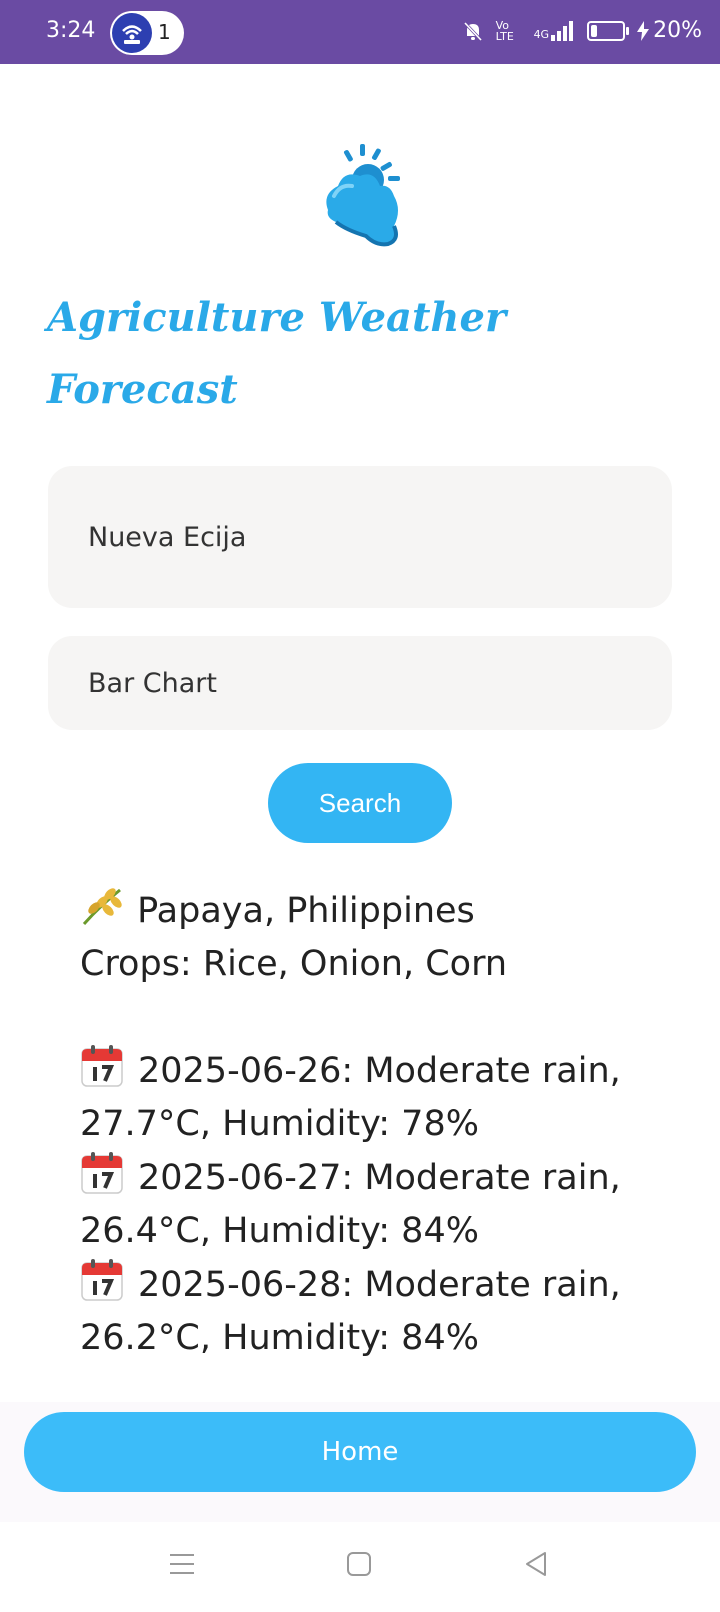  What do you see at coordinates (71, 30) in the screenshot?
I see `status-time: 3:24` at bounding box center [71, 30].